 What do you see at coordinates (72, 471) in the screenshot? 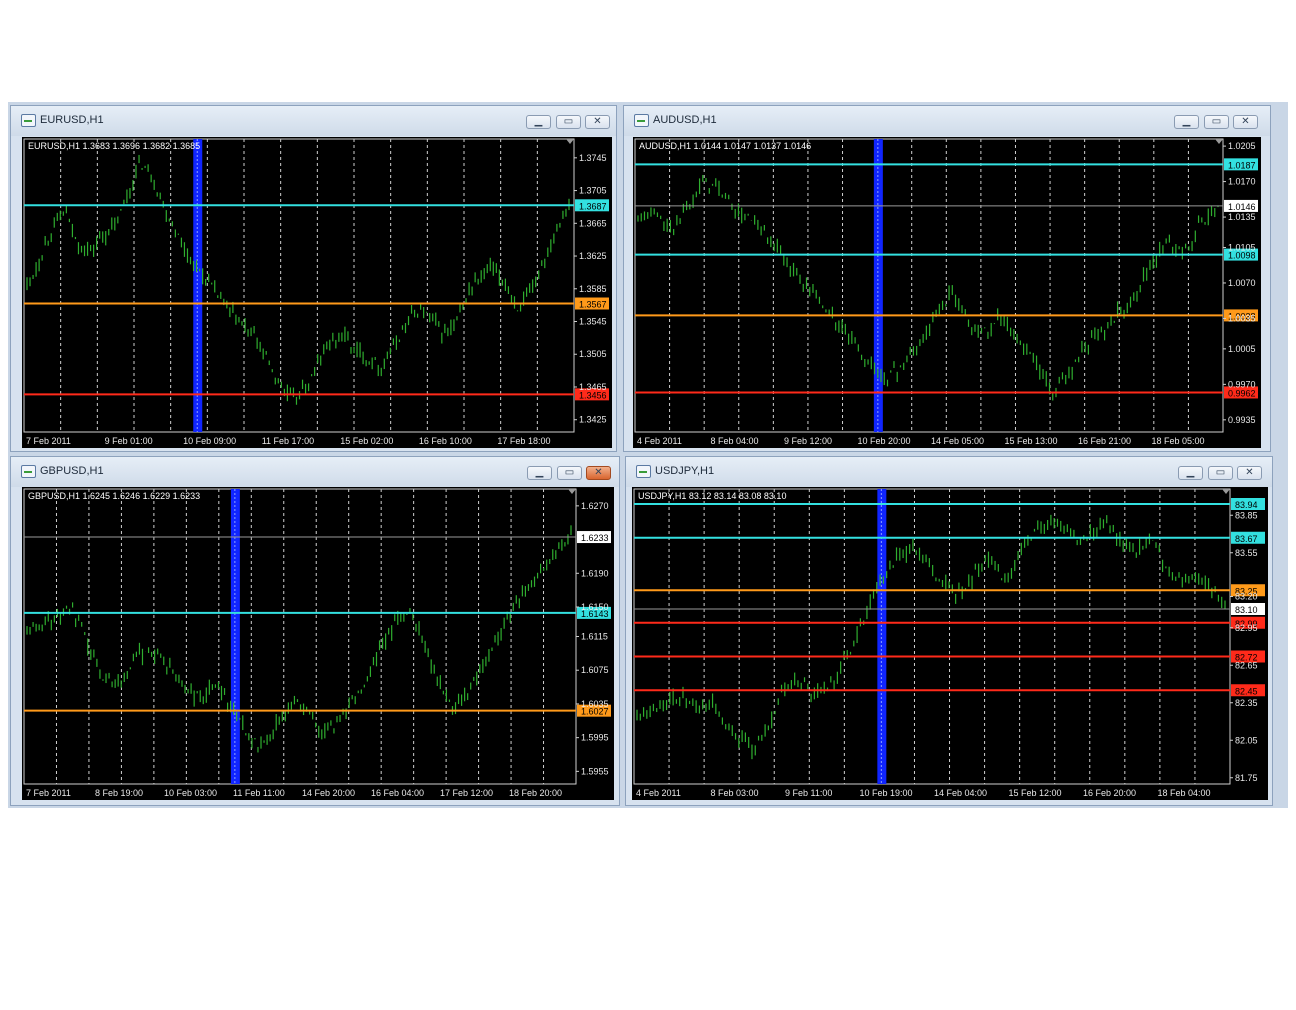
I see `window-title: GBPUSD,H1` at bounding box center [72, 471].